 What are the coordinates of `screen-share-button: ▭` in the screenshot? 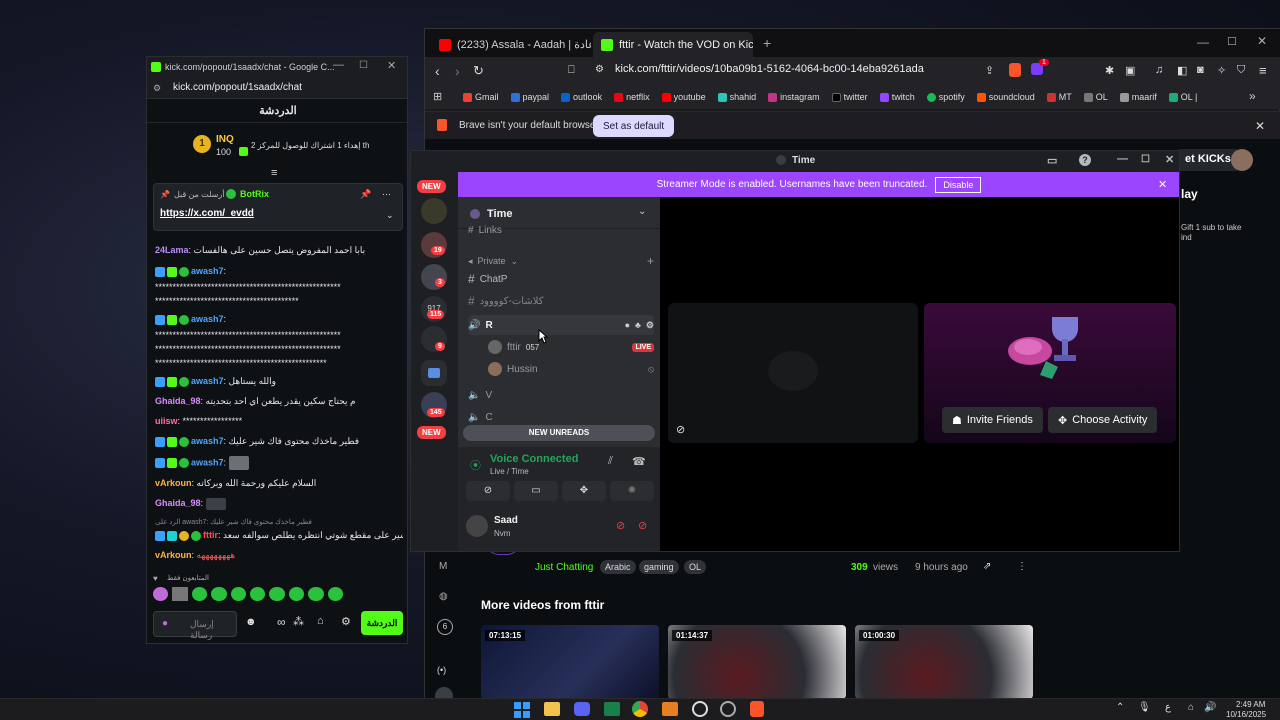 It's located at (536, 491).